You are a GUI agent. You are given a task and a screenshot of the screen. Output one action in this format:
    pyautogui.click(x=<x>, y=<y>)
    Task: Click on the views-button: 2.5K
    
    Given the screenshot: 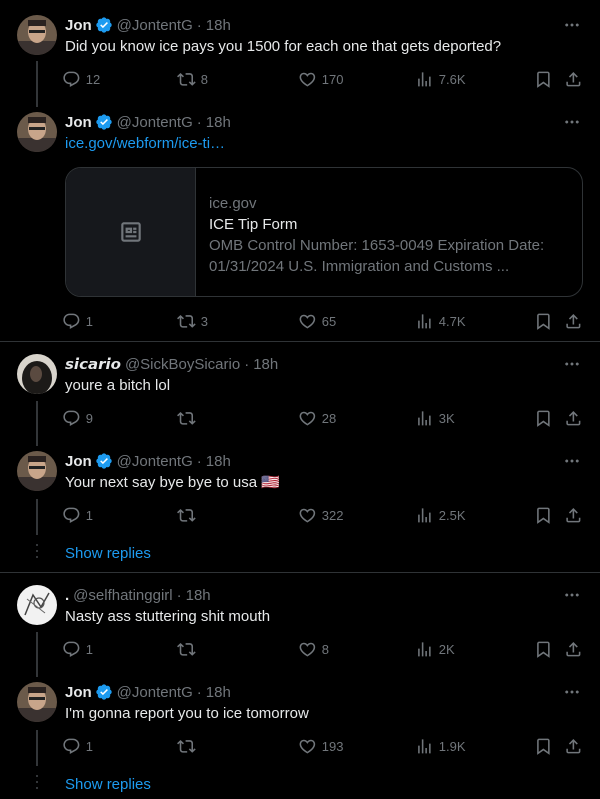 What is the action you would take?
    pyautogui.click(x=440, y=515)
    